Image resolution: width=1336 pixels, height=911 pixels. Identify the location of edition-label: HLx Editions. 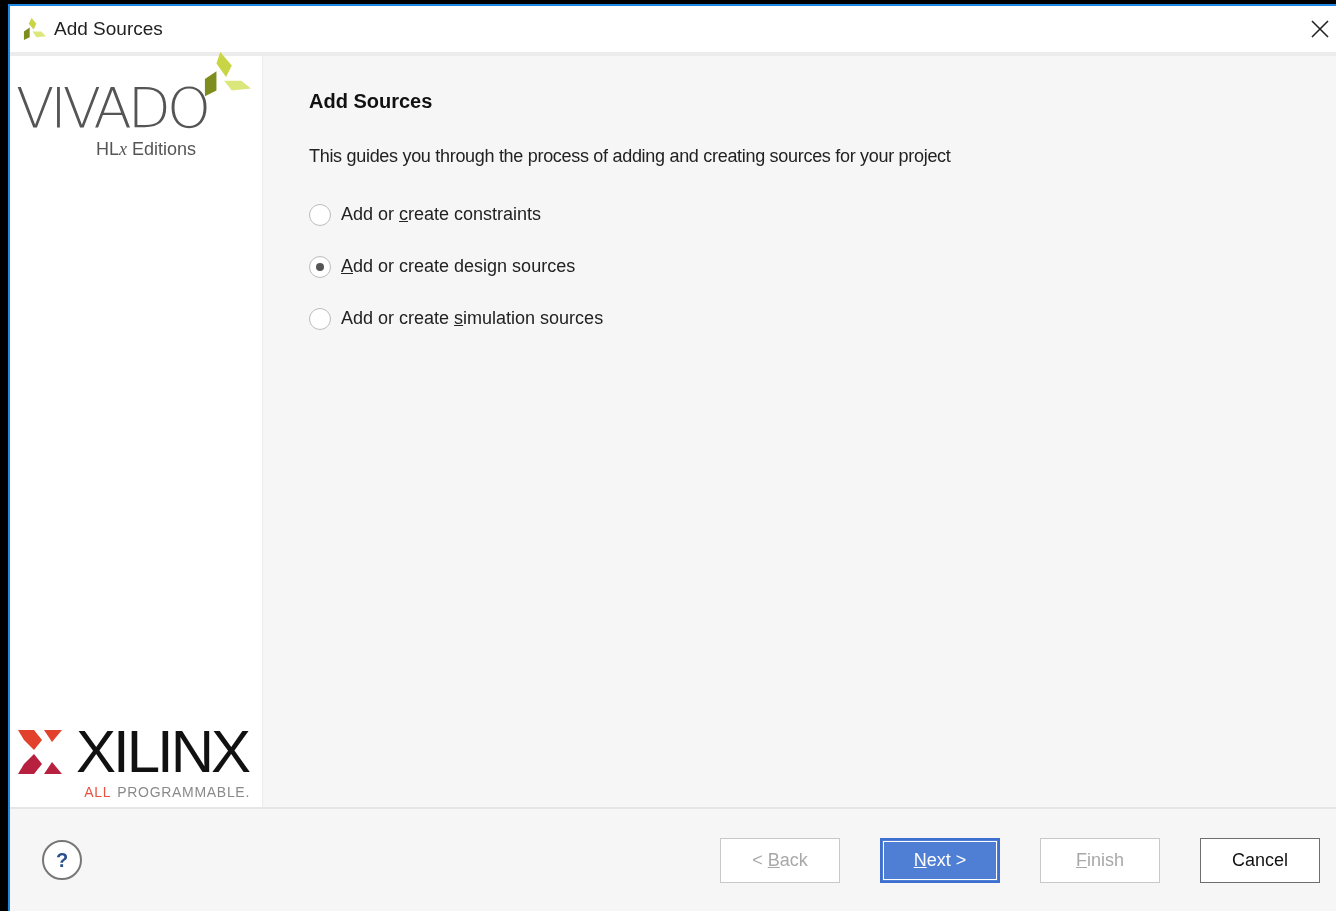
(147, 149).